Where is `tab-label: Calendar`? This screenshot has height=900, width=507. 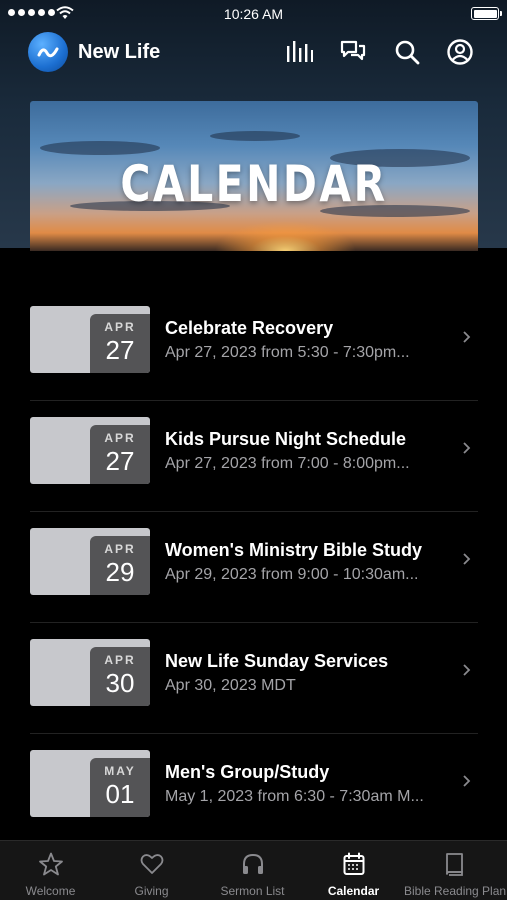 tab-label: Calendar is located at coordinates (353, 891).